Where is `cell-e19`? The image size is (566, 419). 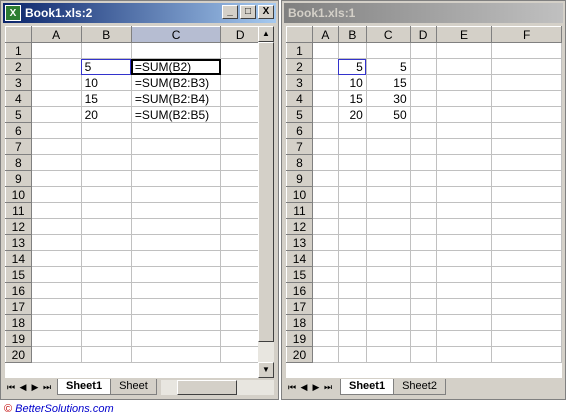
cell-e19 is located at coordinates (464, 338).